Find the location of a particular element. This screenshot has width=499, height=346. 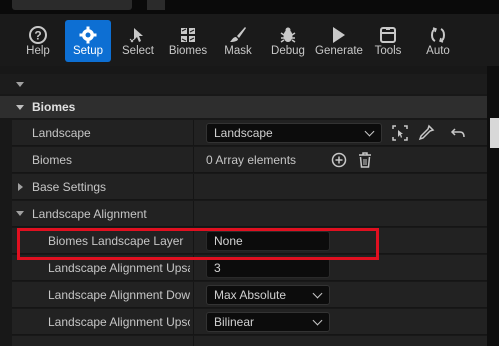

brush-icon is located at coordinates (238, 34).